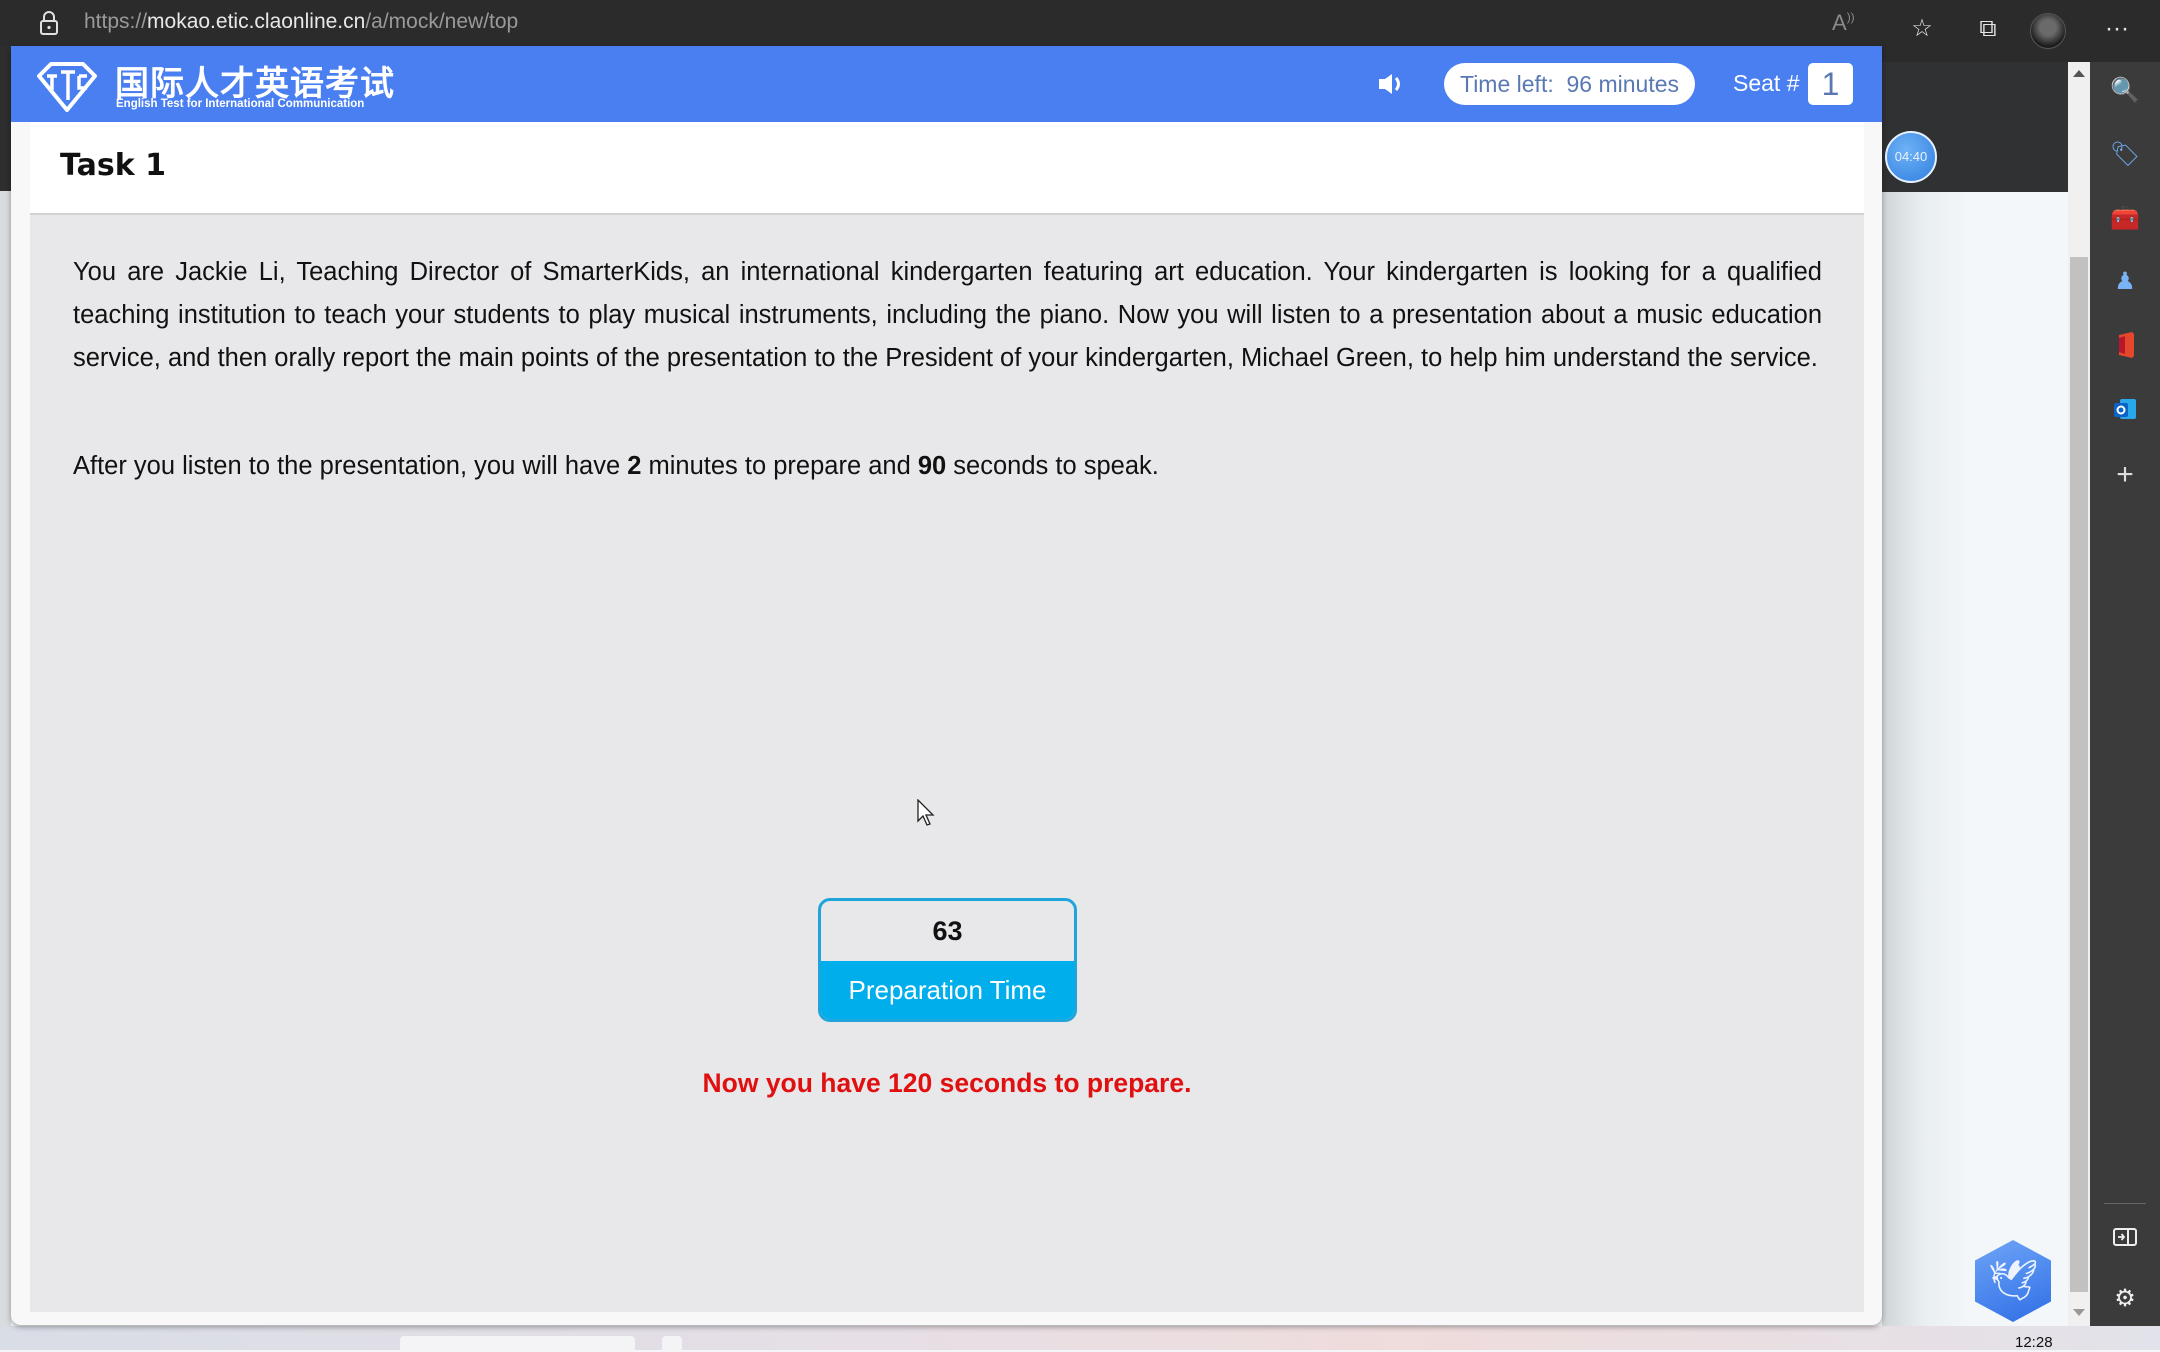  What do you see at coordinates (947, 960) in the screenshot?
I see `preparation-timer: 63 Preparation Time` at bounding box center [947, 960].